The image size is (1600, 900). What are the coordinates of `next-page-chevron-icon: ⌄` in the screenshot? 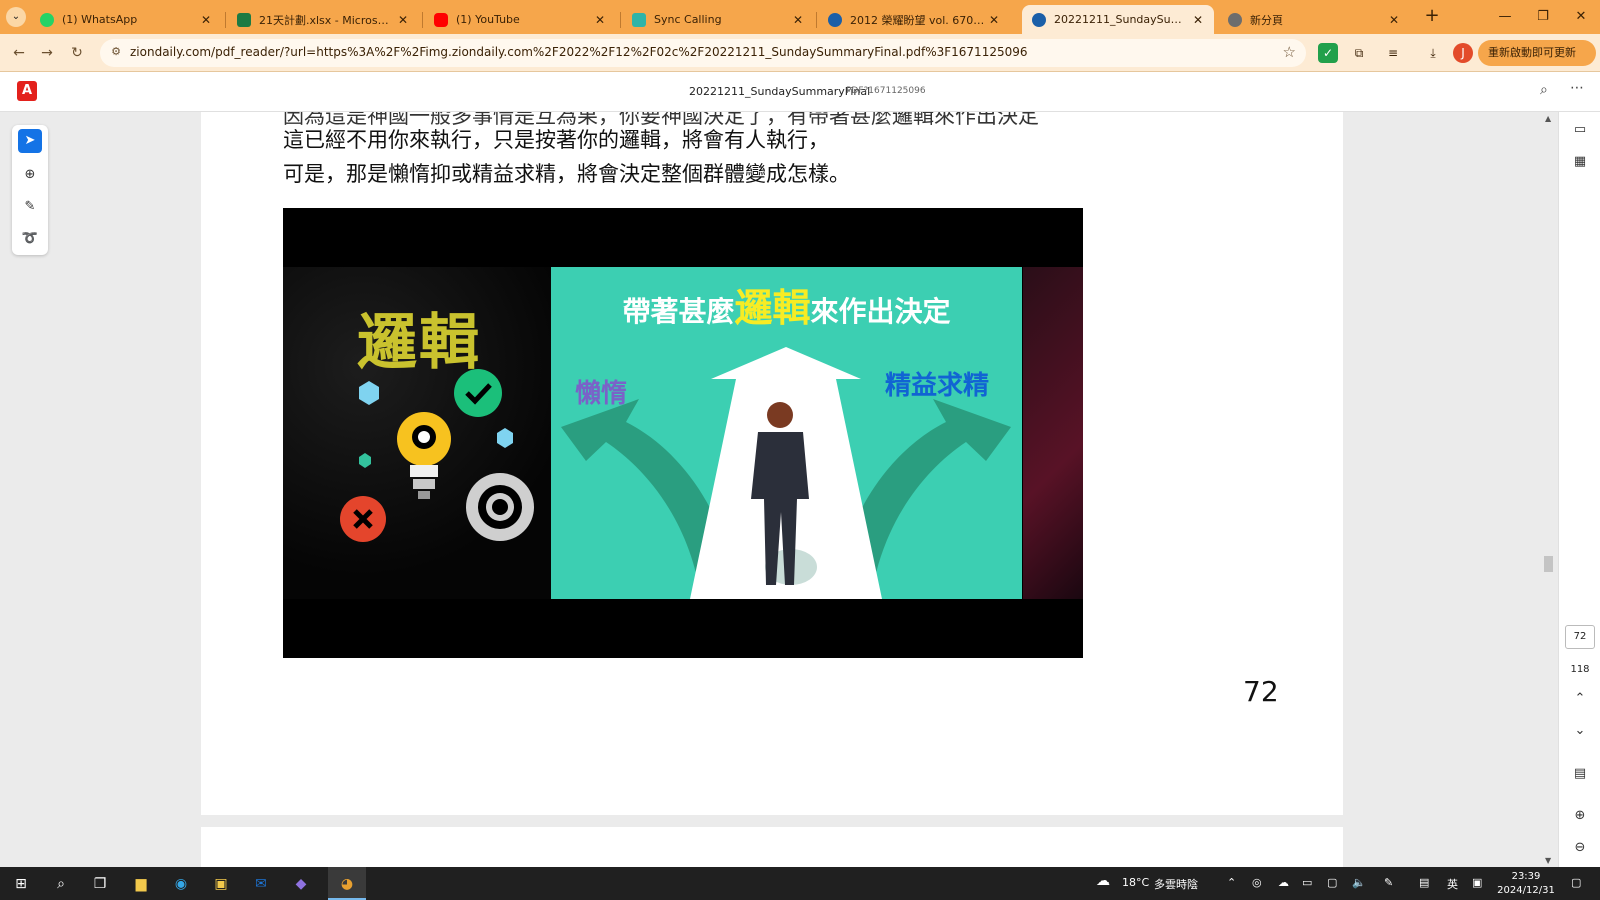 It's located at (1580, 731).